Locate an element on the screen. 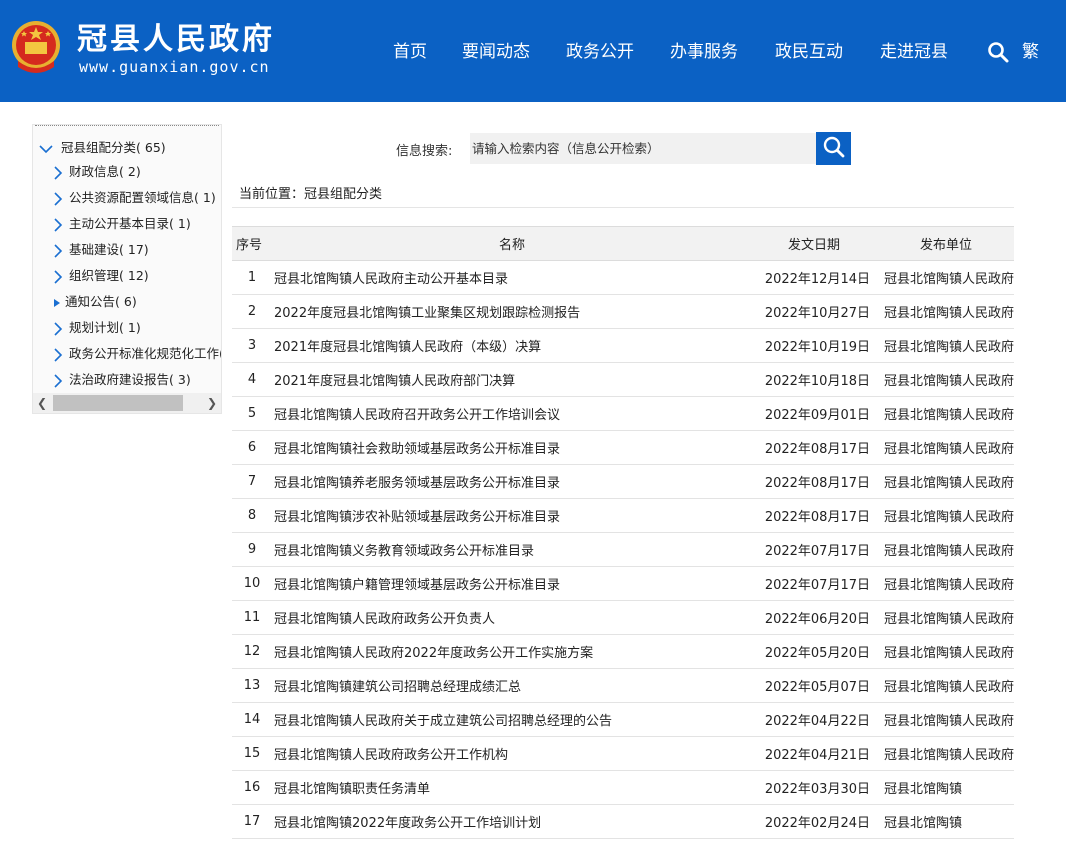 The image size is (1066, 842). tree-item-basic-catalog: 主动公开基本目录( 1) is located at coordinates (122, 224).